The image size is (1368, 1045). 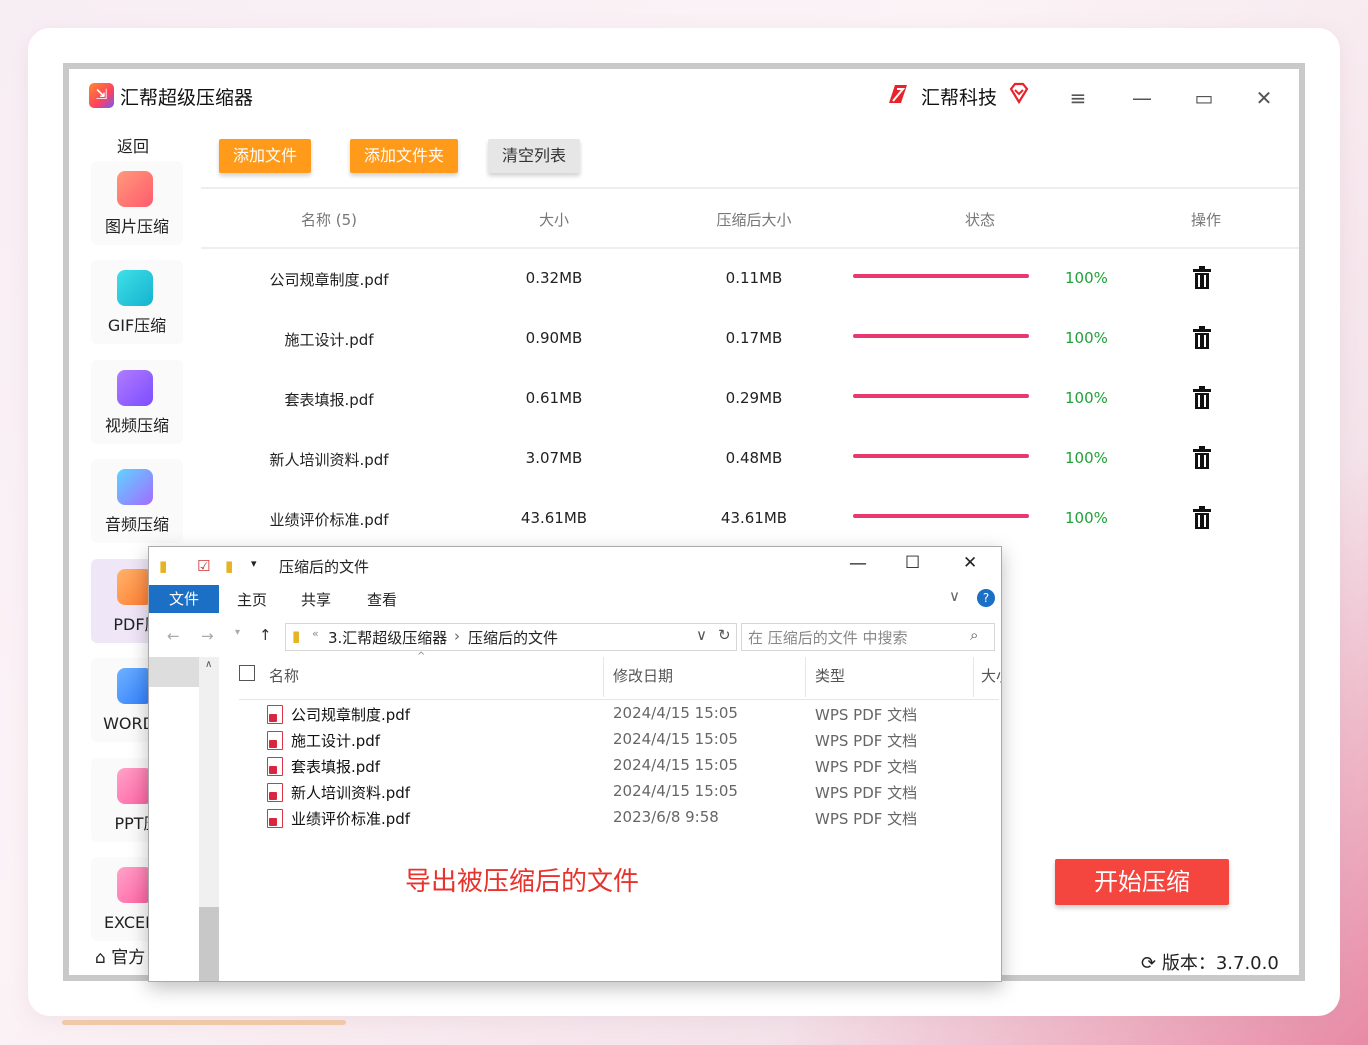 I want to click on file-row: 套表填报.pdf 2024/4/15 15:05 WPS PDF 文档, so click(x=611, y=766).